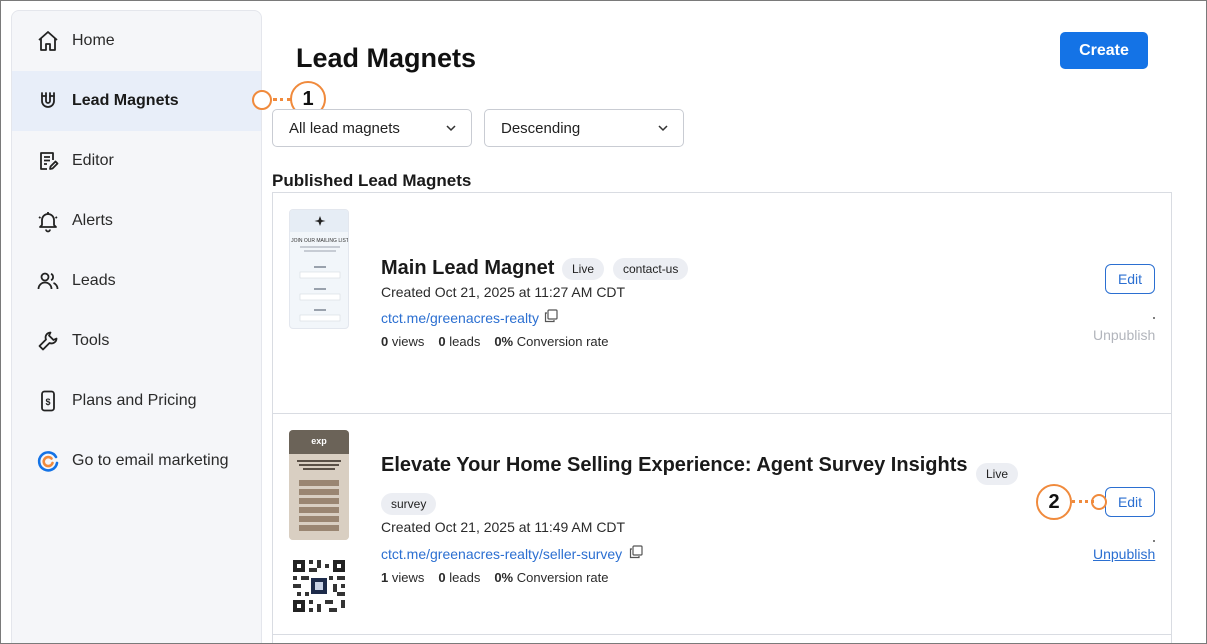 The width and height of the screenshot is (1207, 644). Describe the element at coordinates (385, 577) in the screenshot. I see `views-count: 1` at that location.